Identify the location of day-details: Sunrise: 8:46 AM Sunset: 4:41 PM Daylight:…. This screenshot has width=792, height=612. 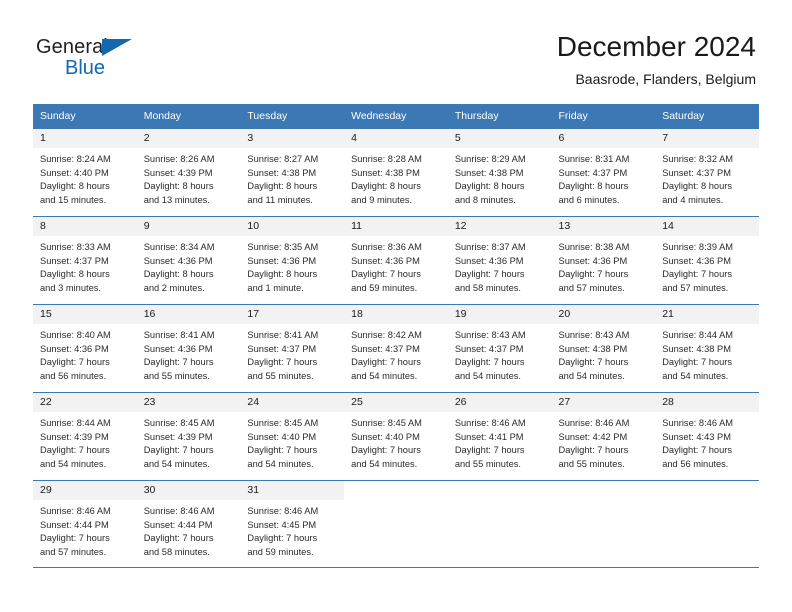
(500, 442).